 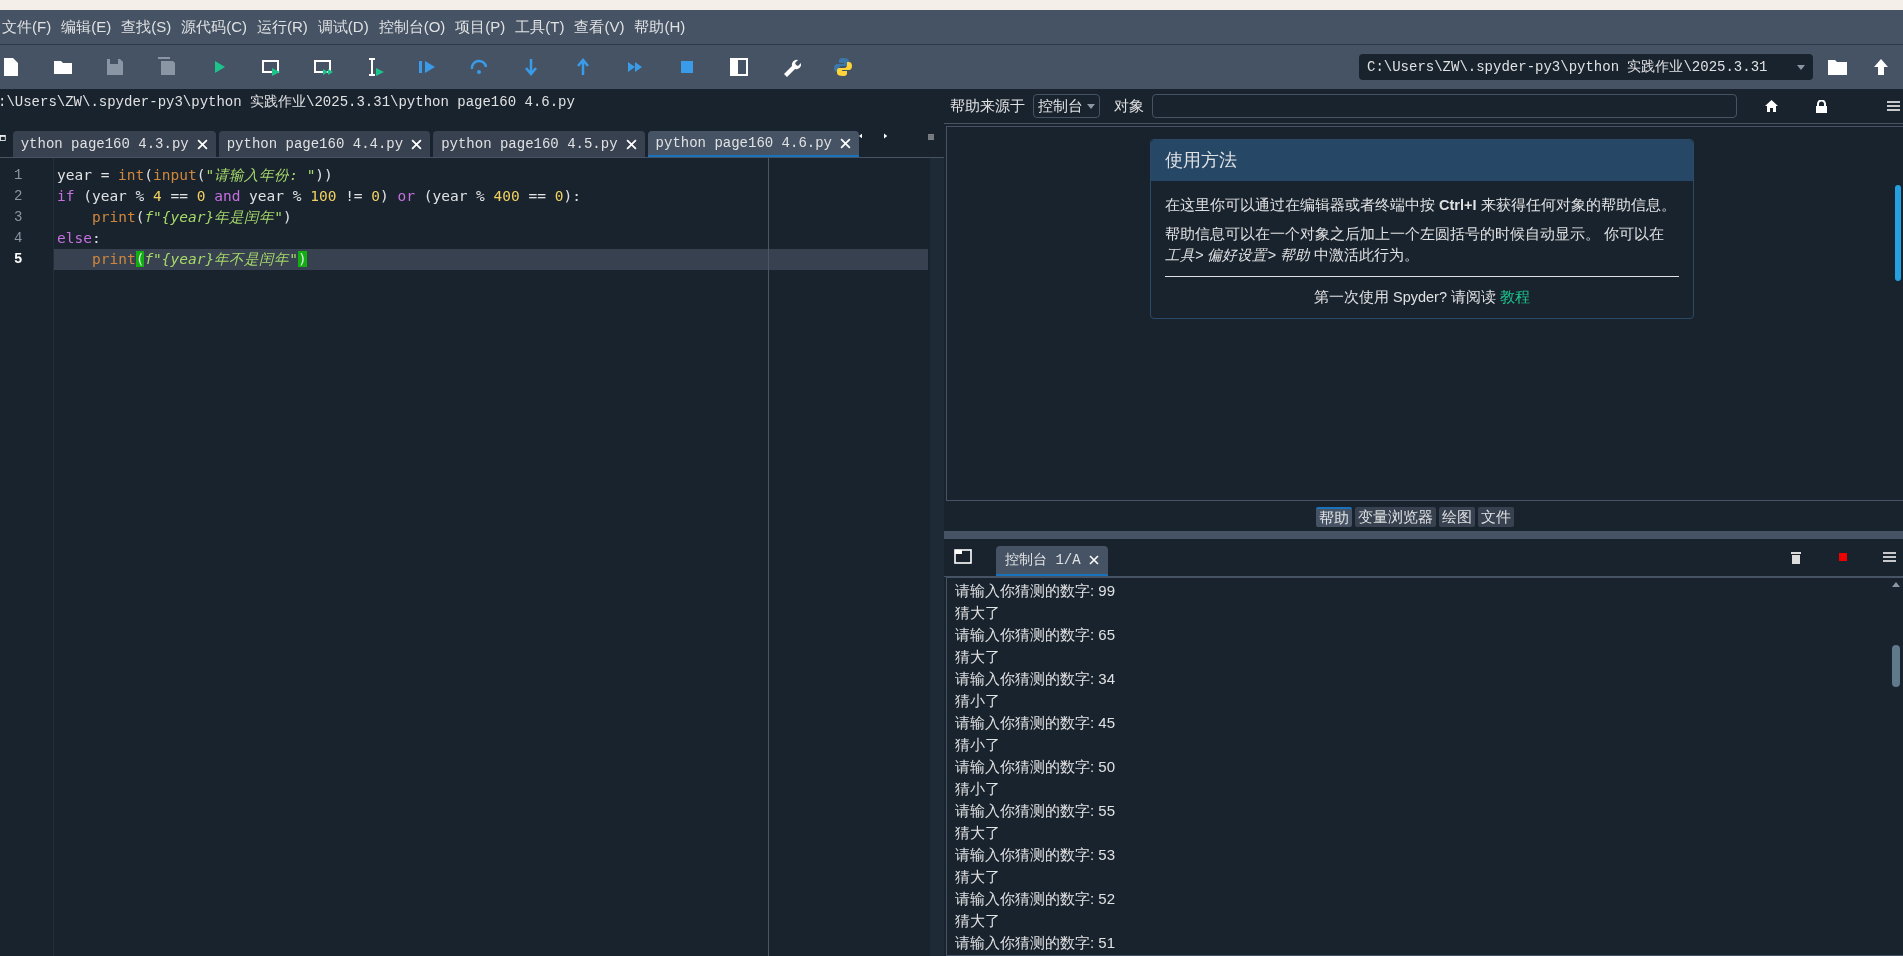 I want to click on console-line: 请输入你猜测的数字: 53, so click(x=1036, y=855).